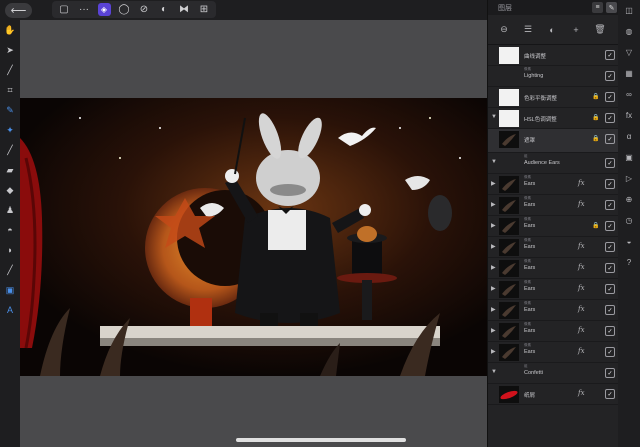 The width and height of the screenshot is (640, 447). Describe the element at coordinates (629, 52) in the screenshot. I see `color-icon: ▽` at that location.